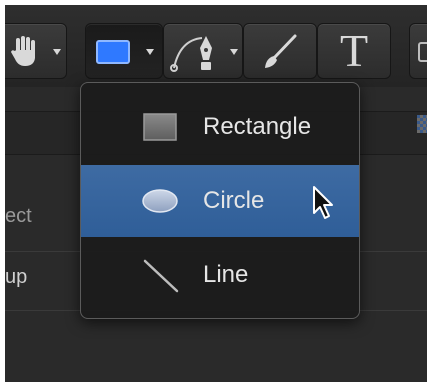 The width and height of the screenshot is (432, 387). I want to click on menu-item-circle: Circle, so click(220, 201).